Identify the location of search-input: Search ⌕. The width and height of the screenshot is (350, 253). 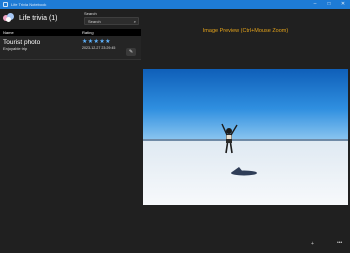
(111, 21).